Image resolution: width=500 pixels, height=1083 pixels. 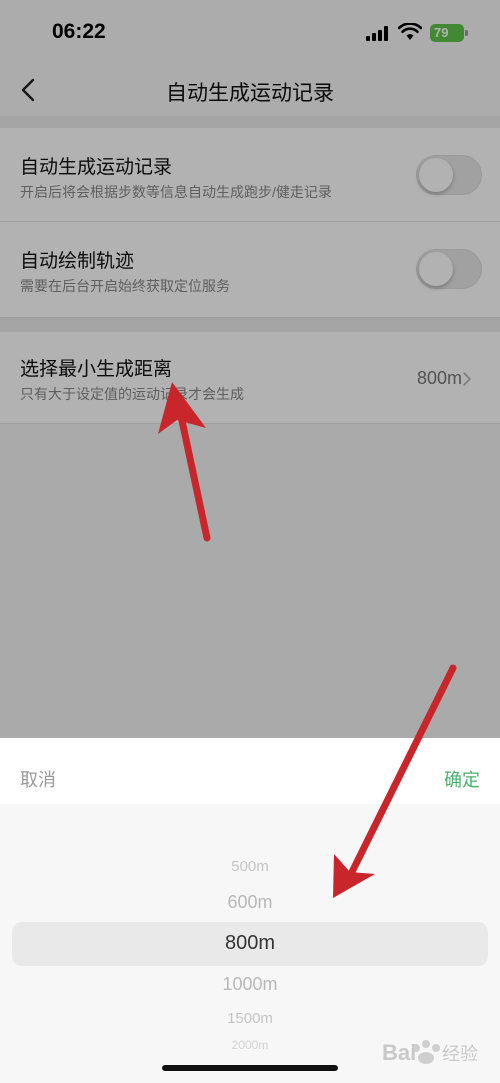 I want to click on picker-option: 1500m, so click(x=250, y=1018).